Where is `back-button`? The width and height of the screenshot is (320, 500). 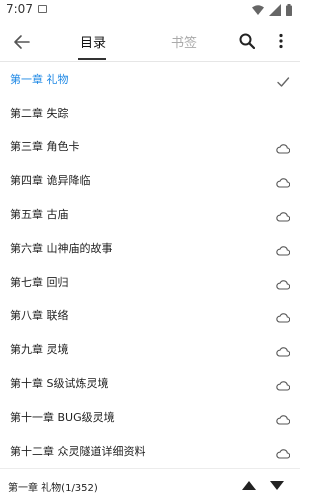 back-button is located at coordinates (22, 42).